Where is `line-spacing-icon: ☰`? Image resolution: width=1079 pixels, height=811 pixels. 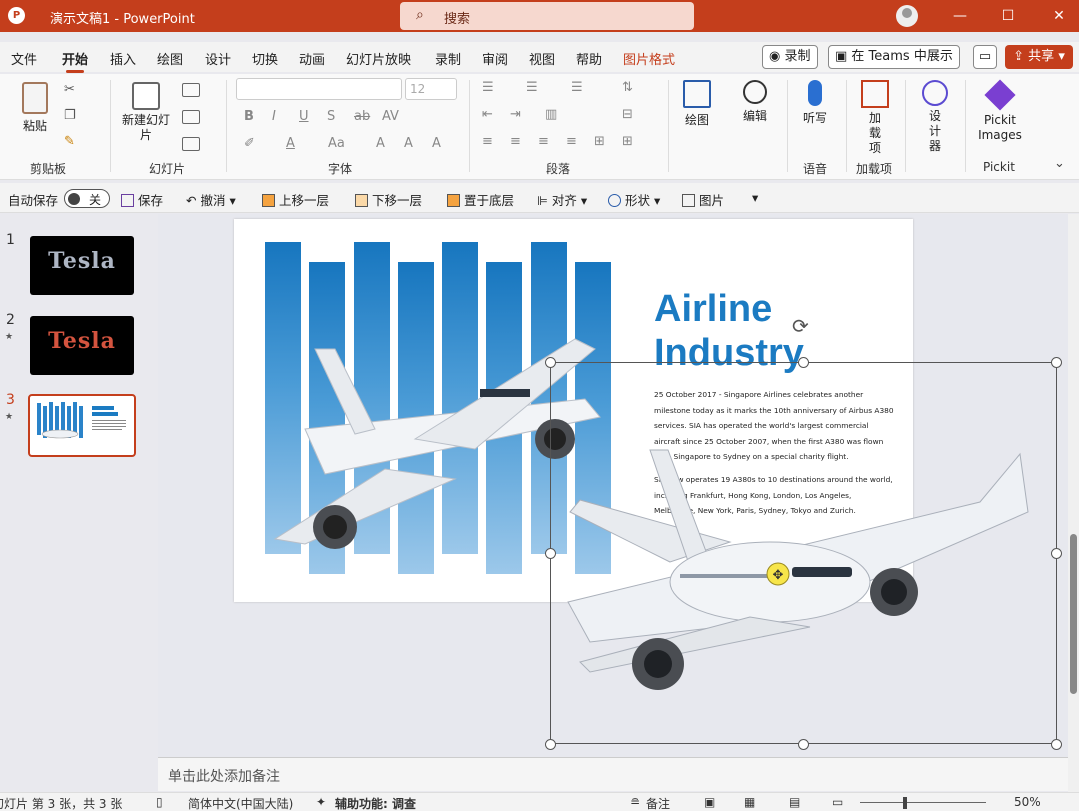 line-spacing-icon: ☰ is located at coordinates (577, 87).